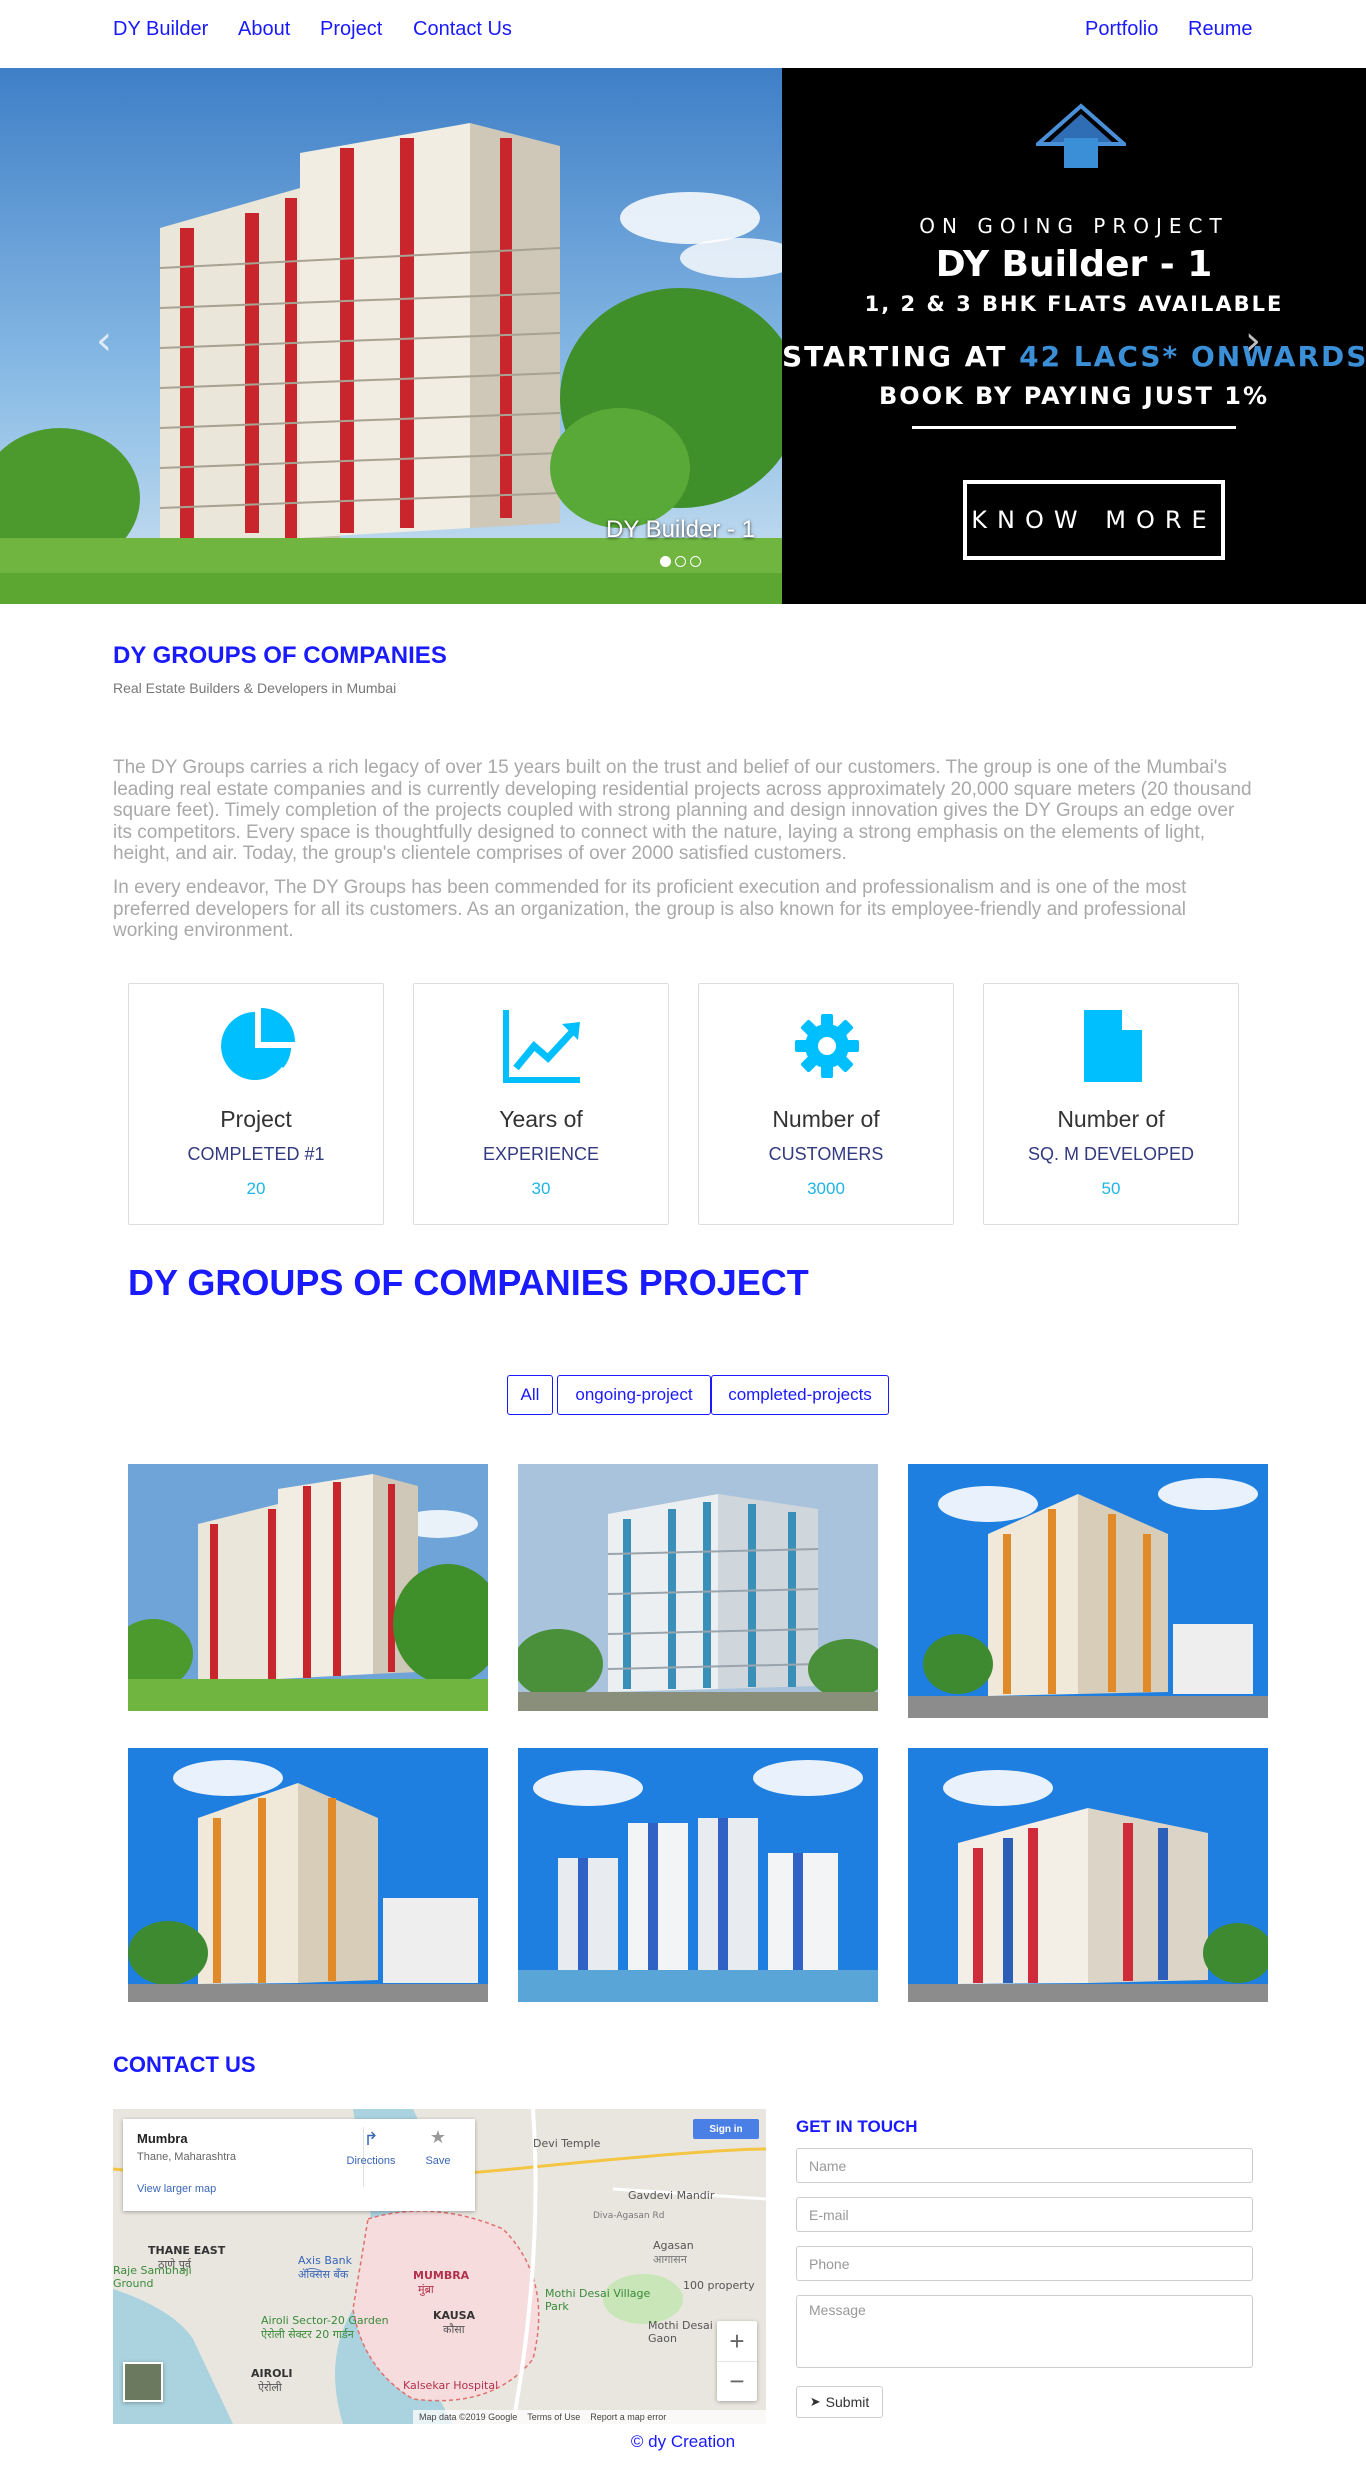  Describe the element at coordinates (847, 2402) in the screenshot. I see `submit-label: Submit` at that location.